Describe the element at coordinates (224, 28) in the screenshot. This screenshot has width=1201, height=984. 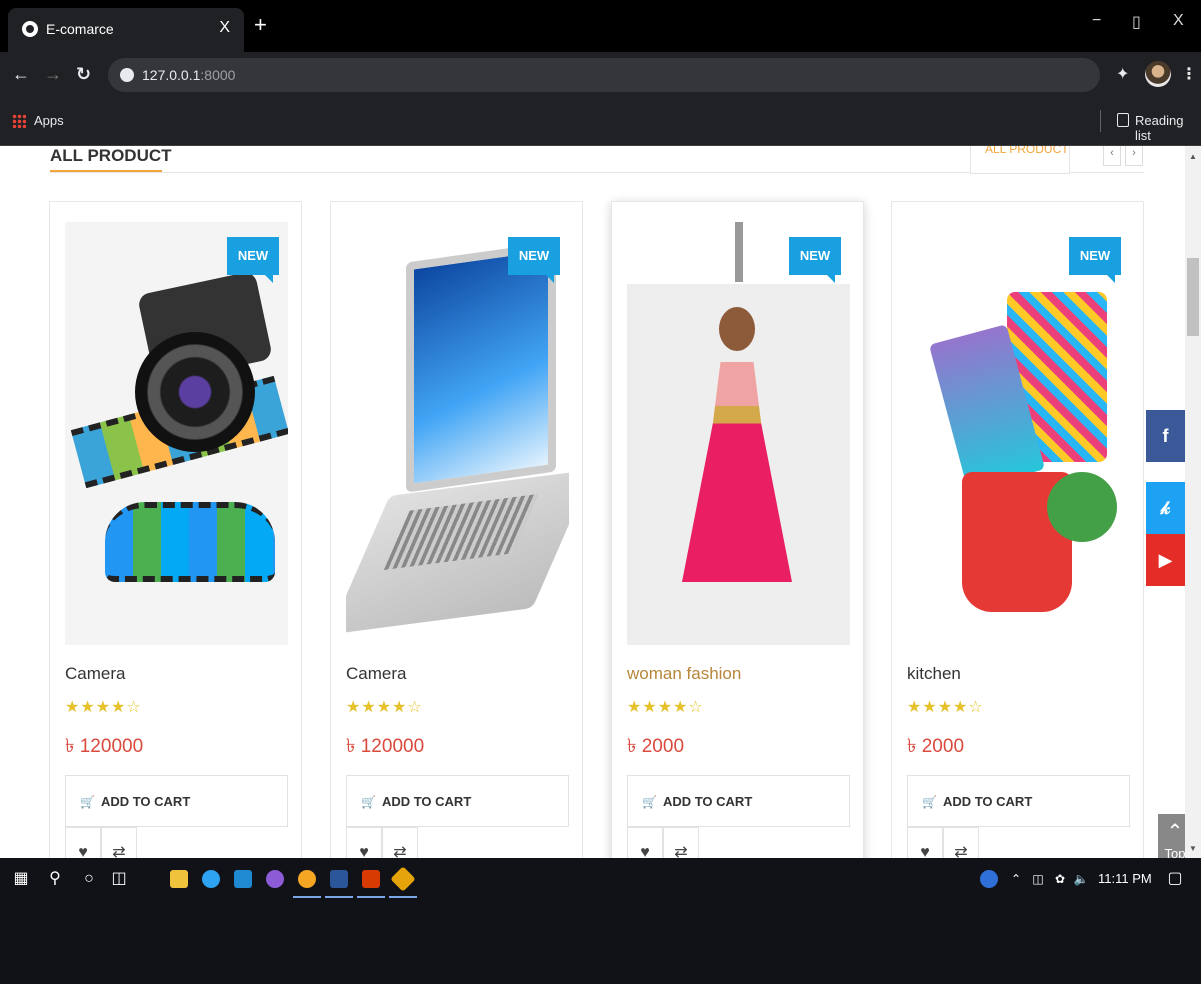
I see `tab-close-button: X` at that location.